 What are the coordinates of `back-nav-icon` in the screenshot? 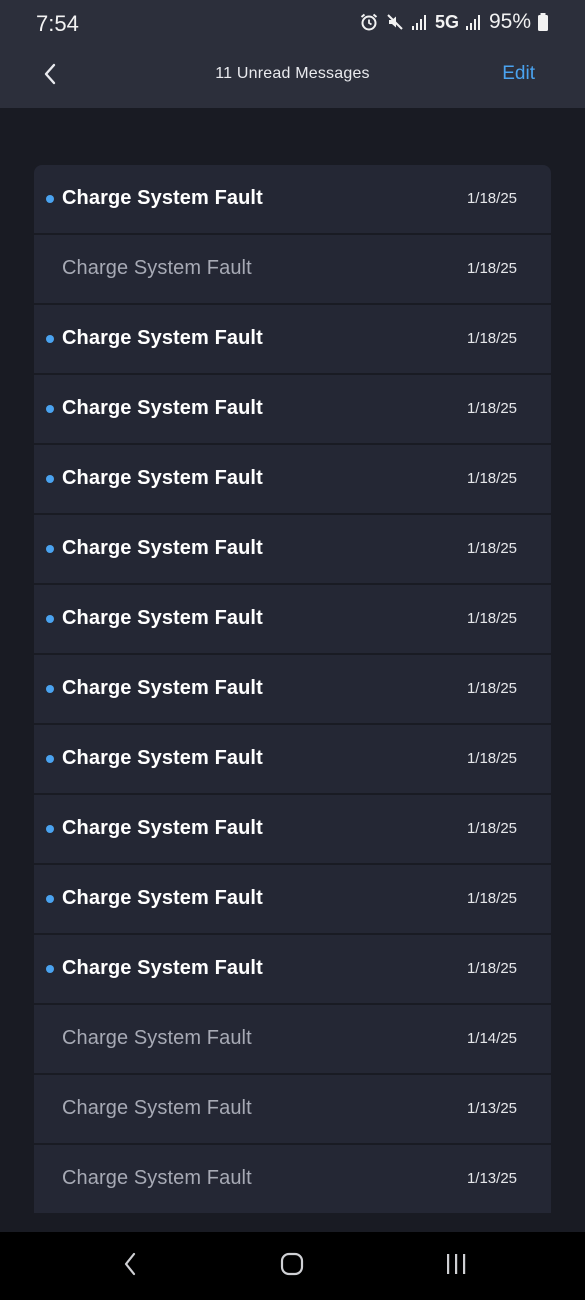 It's located at (130, 1266).